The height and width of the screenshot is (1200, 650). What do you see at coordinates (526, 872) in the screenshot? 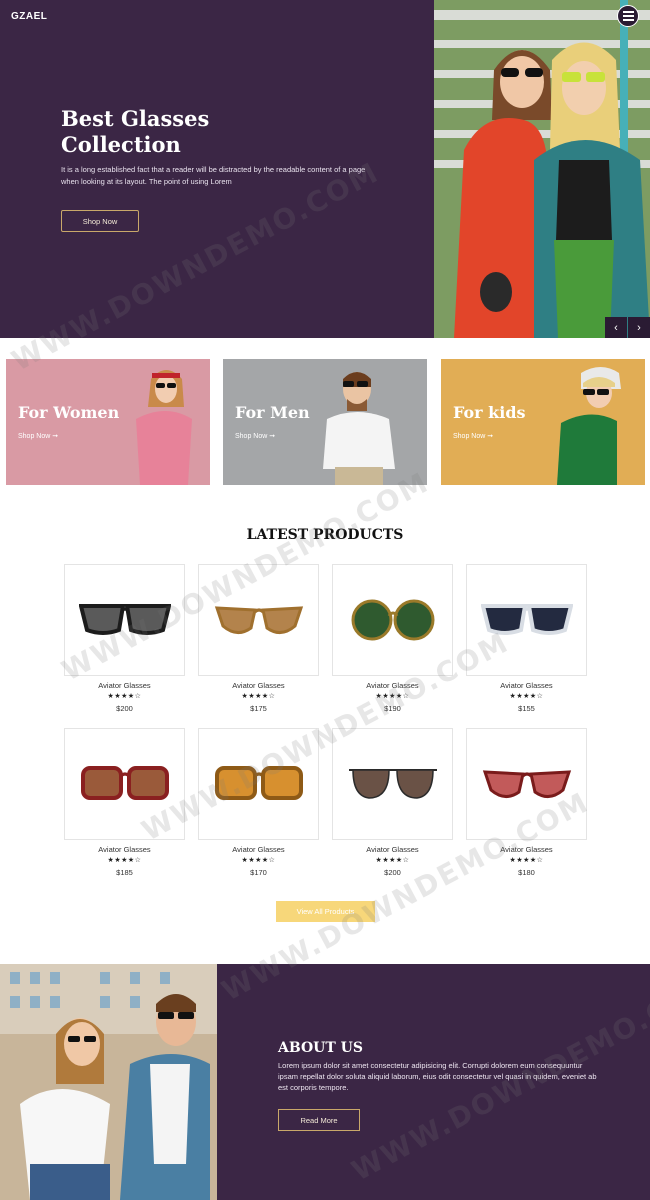
I see `product-price: $180` at bounding box center [526, 872].